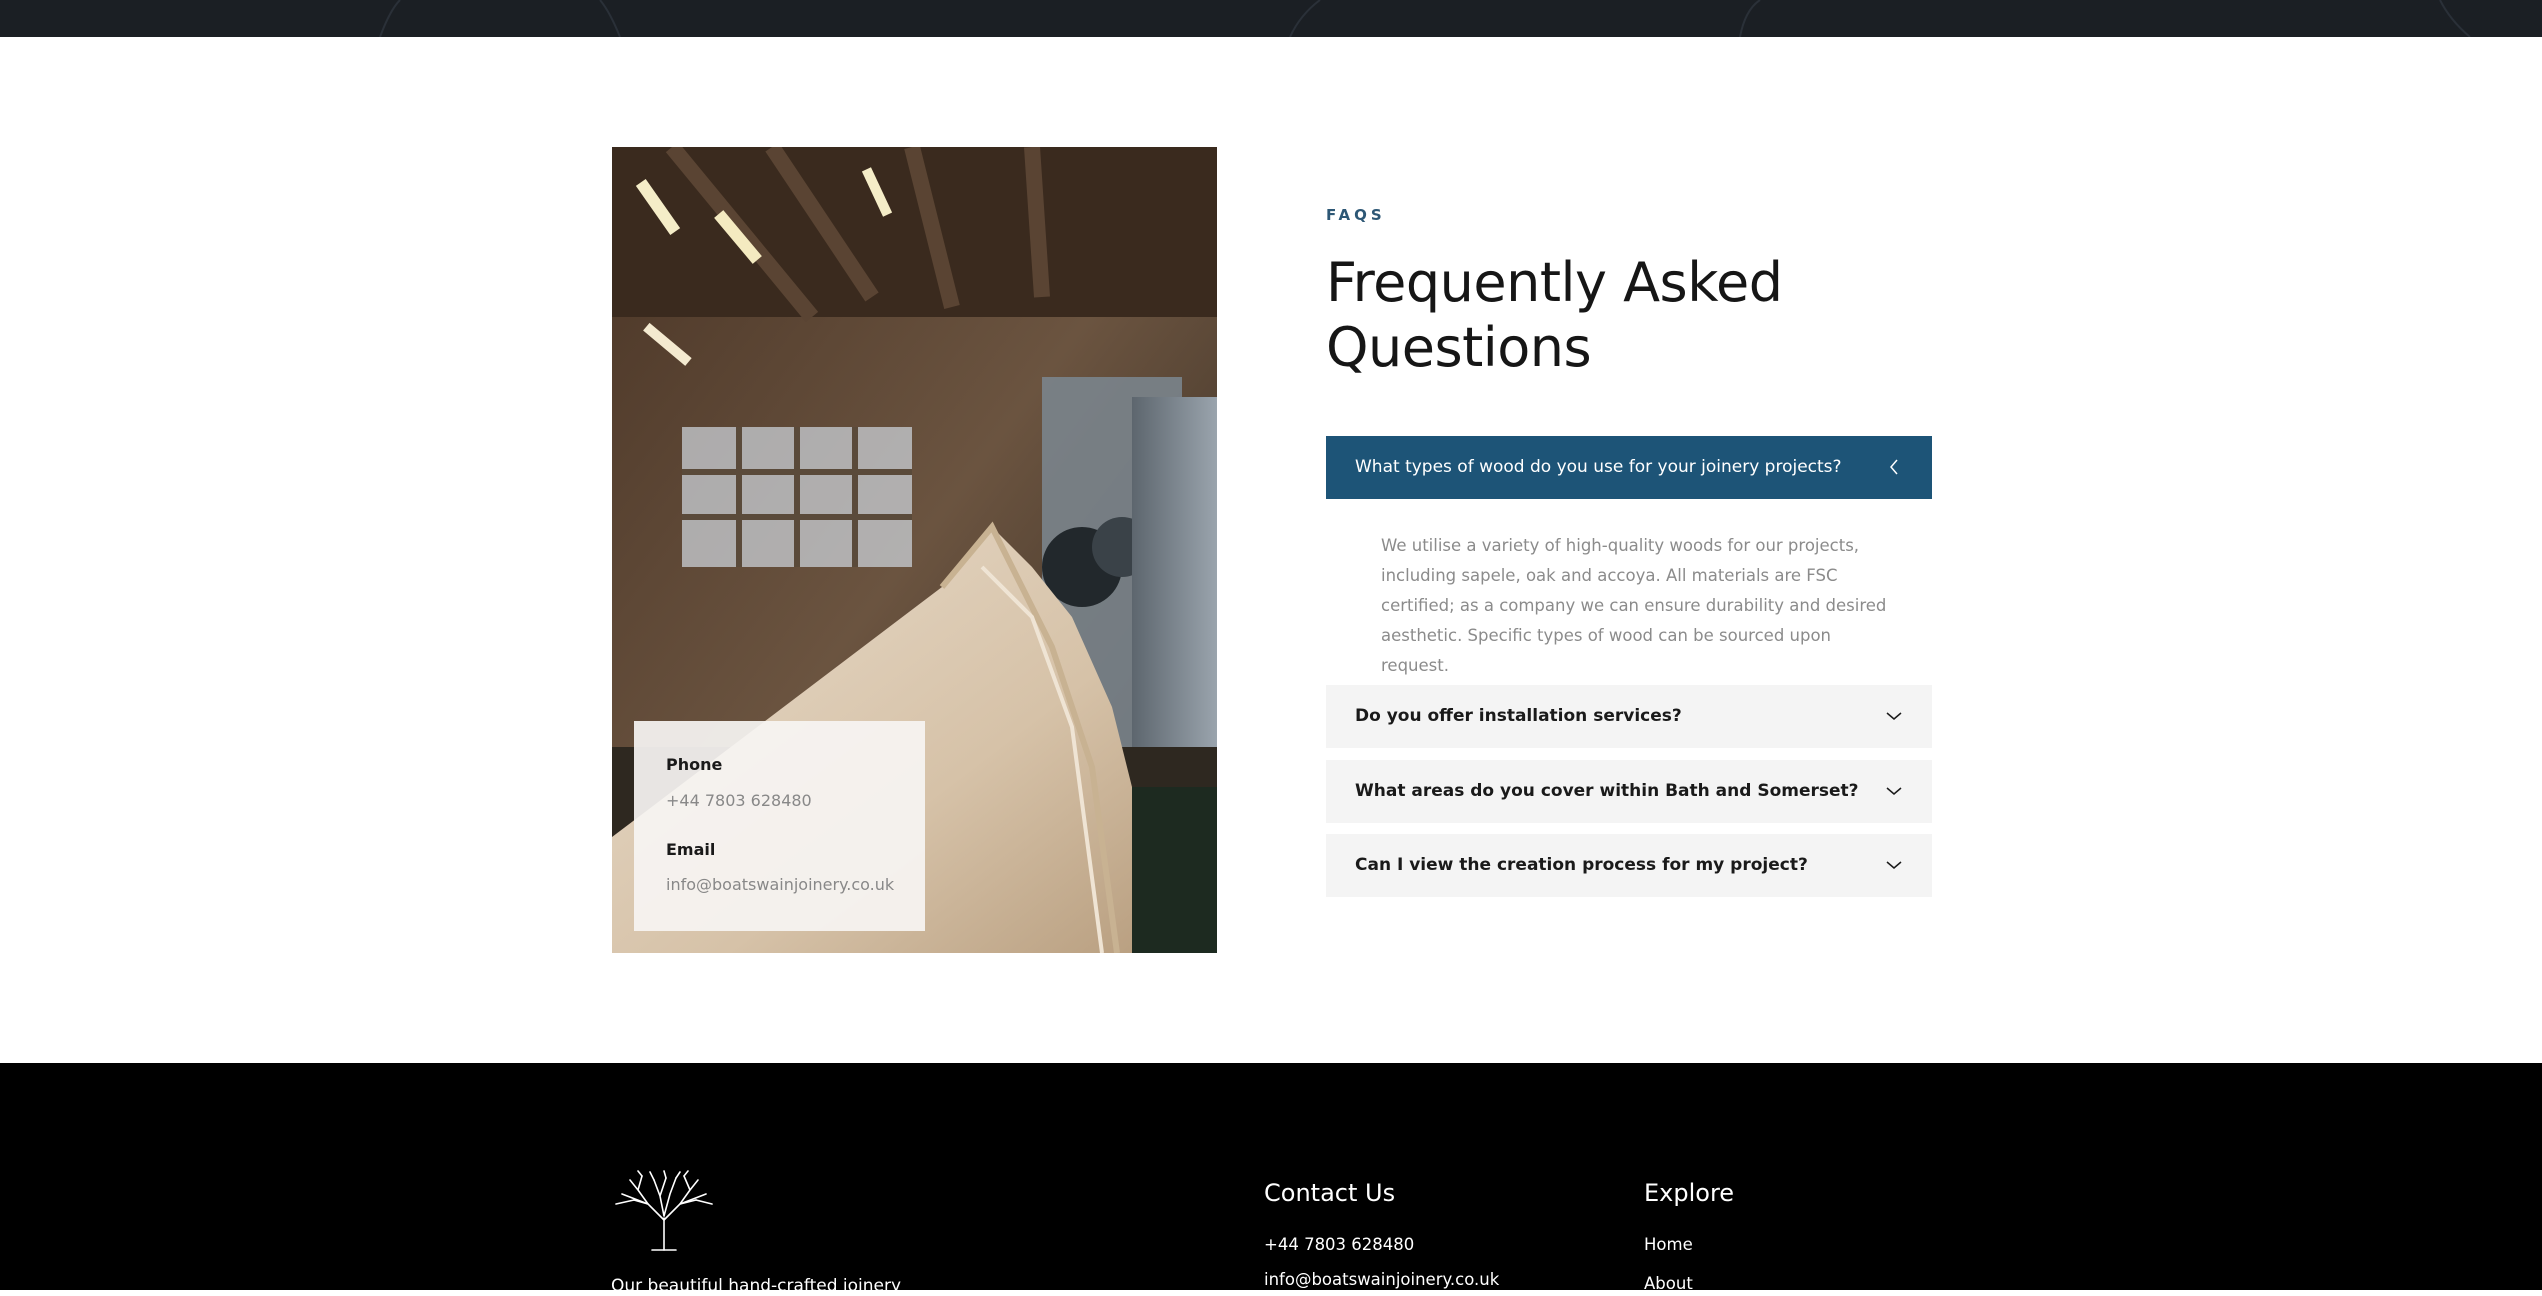 This screenshot has height=1296, width=2542. Describe the element at coordinates (1425, 18) in the screenshot. I see `header-decoration` at that location.